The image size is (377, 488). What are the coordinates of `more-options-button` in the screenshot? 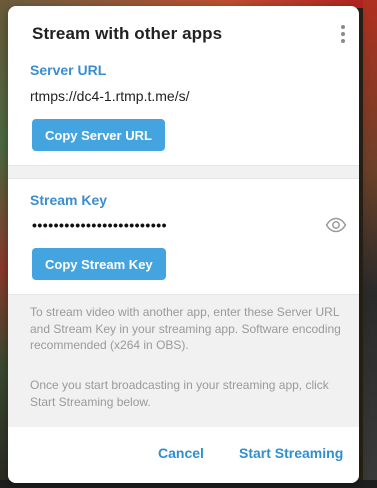 It's located at (343, 34).